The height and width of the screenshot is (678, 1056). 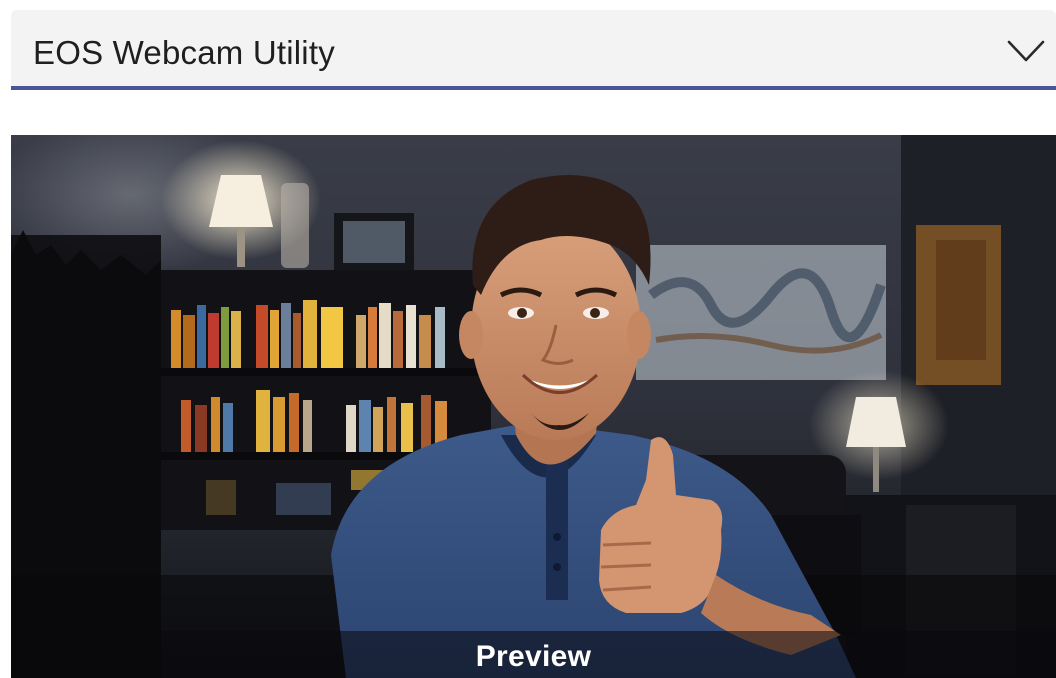 What do you see at coordinates (533, 50) in the screenshot?
I see `camera-select-dropdown: EOS Webcam Utility` at bounding box center [533, 50].